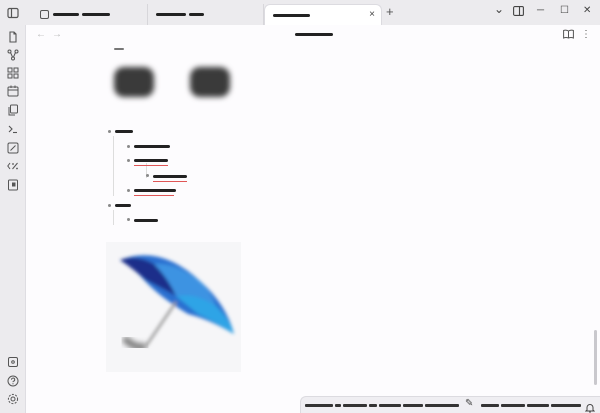 Image resolution: width=600 pixels, height=413 pixels. What do you see at coordinates (587, 11) in the screenshot?
I see `close-window-button: ✕` at bounding box center [587, 11].